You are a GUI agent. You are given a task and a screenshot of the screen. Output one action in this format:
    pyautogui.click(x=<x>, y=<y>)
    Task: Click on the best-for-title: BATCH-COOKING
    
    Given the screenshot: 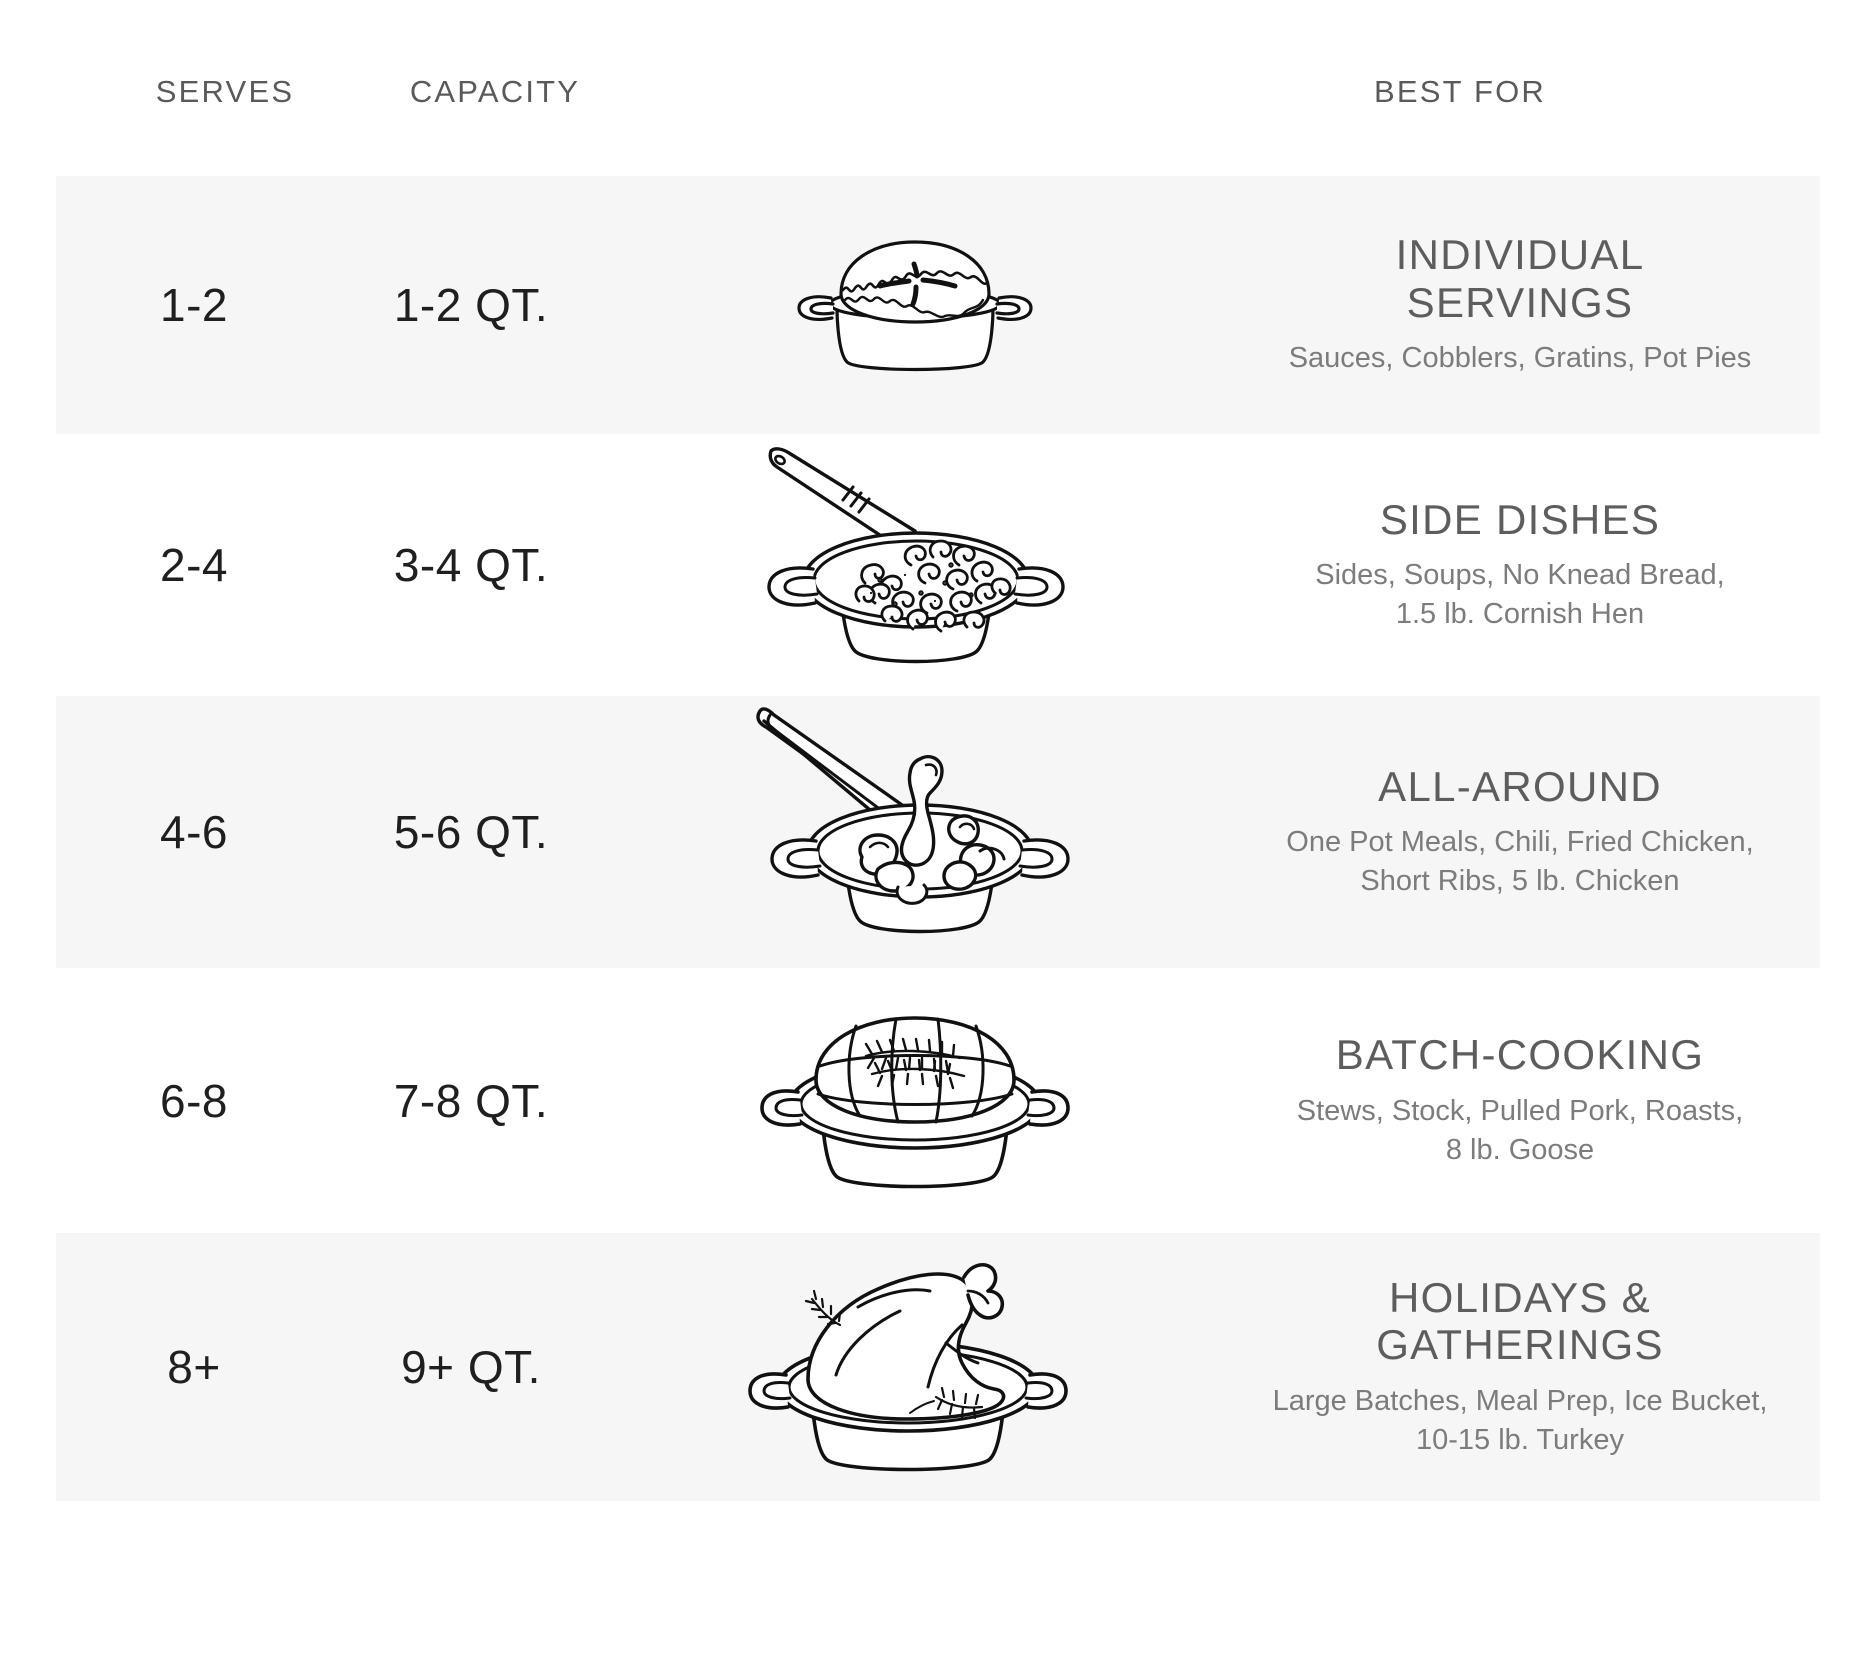 What is the action you would take?
    pyautogui.click(x=1520, y=1055)
    